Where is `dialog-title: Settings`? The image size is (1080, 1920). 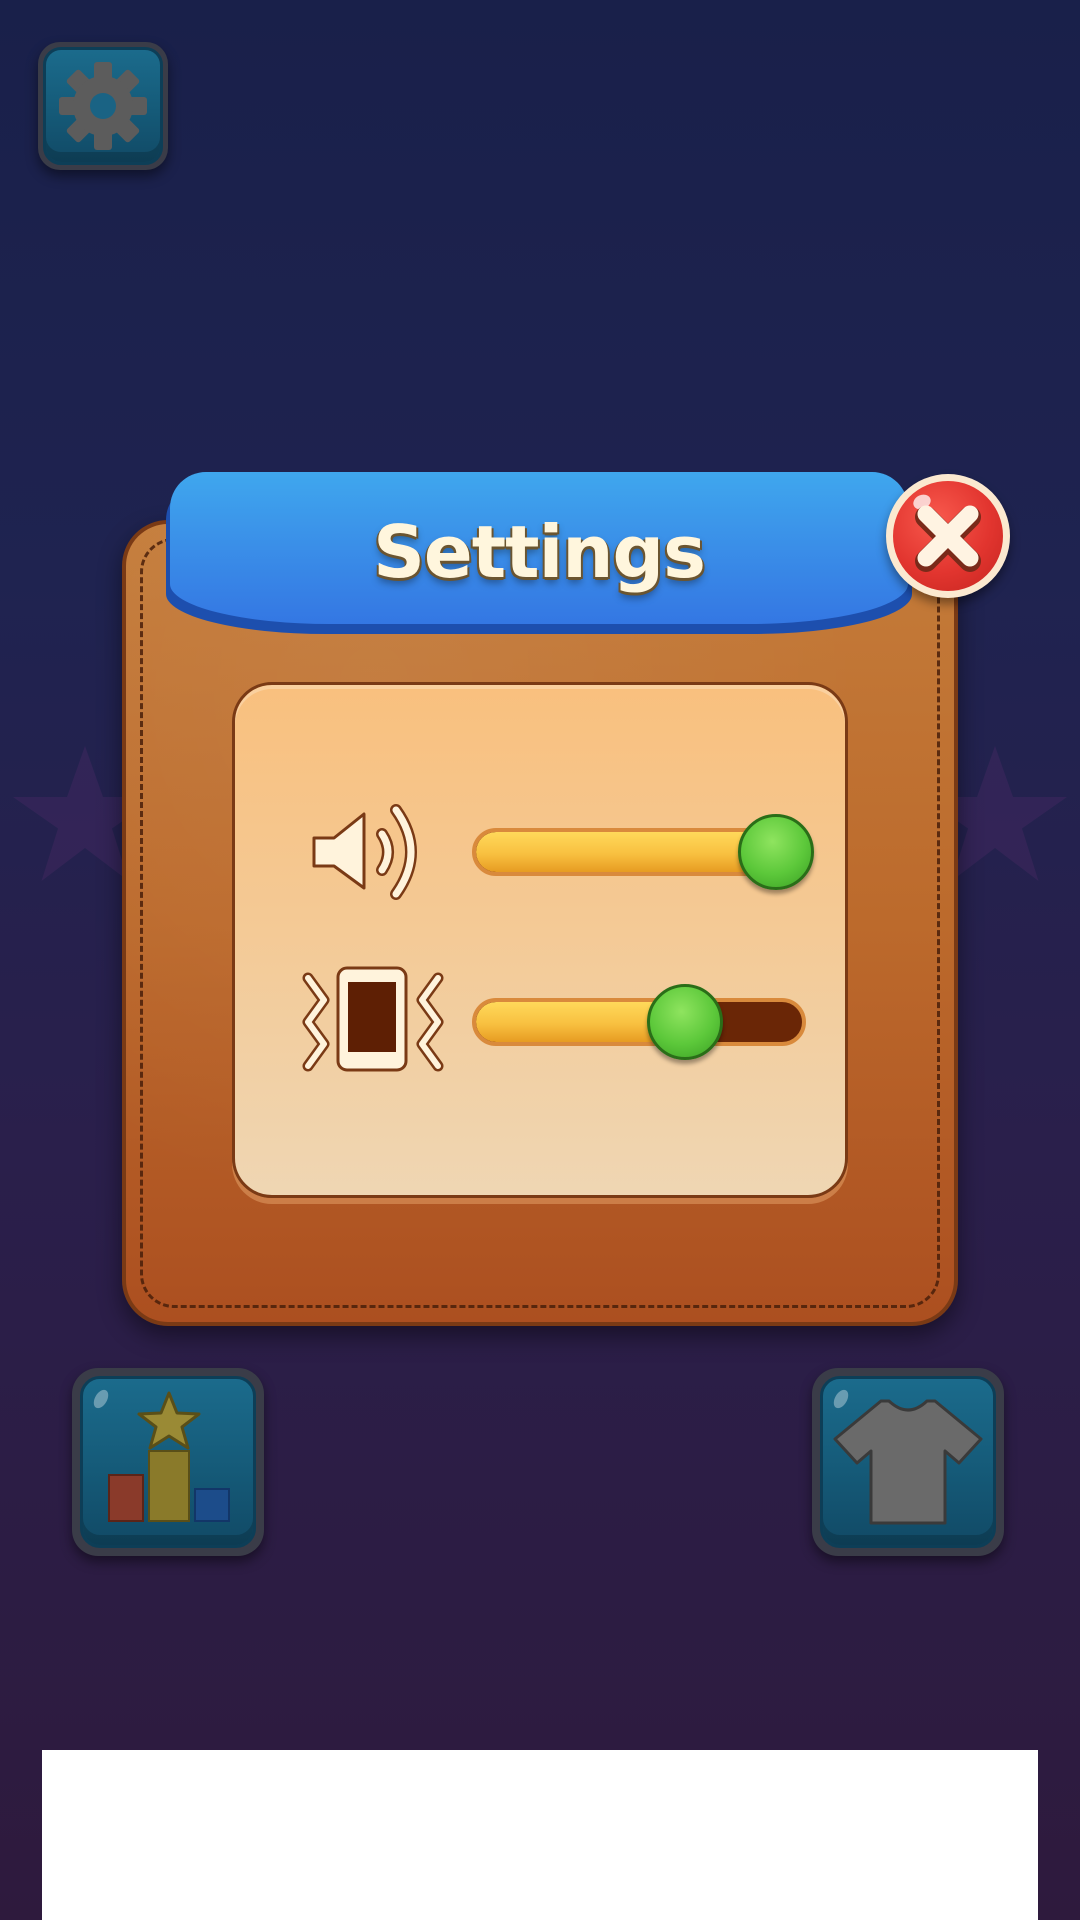 dialog-title: Settings is located at coordinates (539, 552).